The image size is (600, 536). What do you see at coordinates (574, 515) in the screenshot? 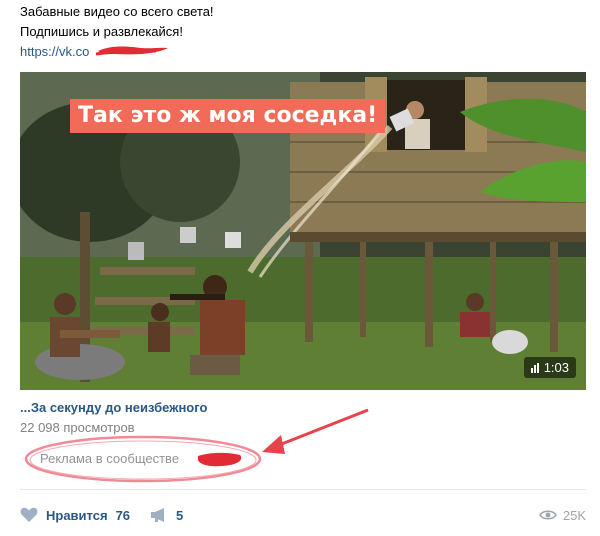
I see `views-count: 25K` at bounding box center [574, 515].